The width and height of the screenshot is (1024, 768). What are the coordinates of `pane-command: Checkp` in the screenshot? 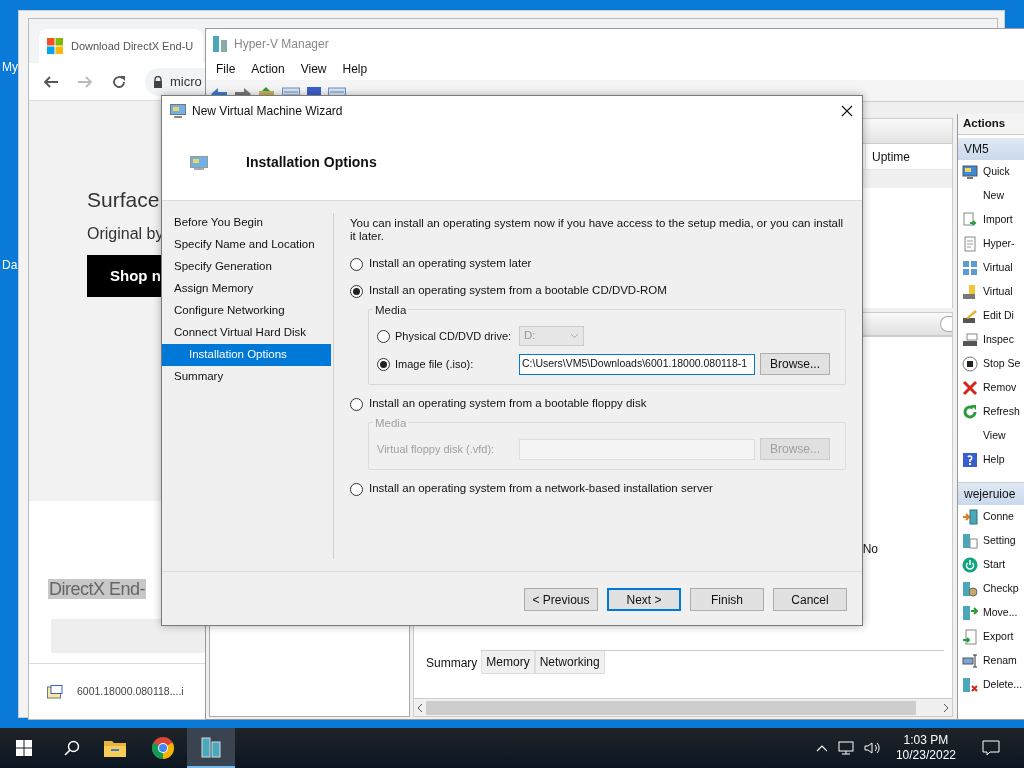 It's located at (991, 589).